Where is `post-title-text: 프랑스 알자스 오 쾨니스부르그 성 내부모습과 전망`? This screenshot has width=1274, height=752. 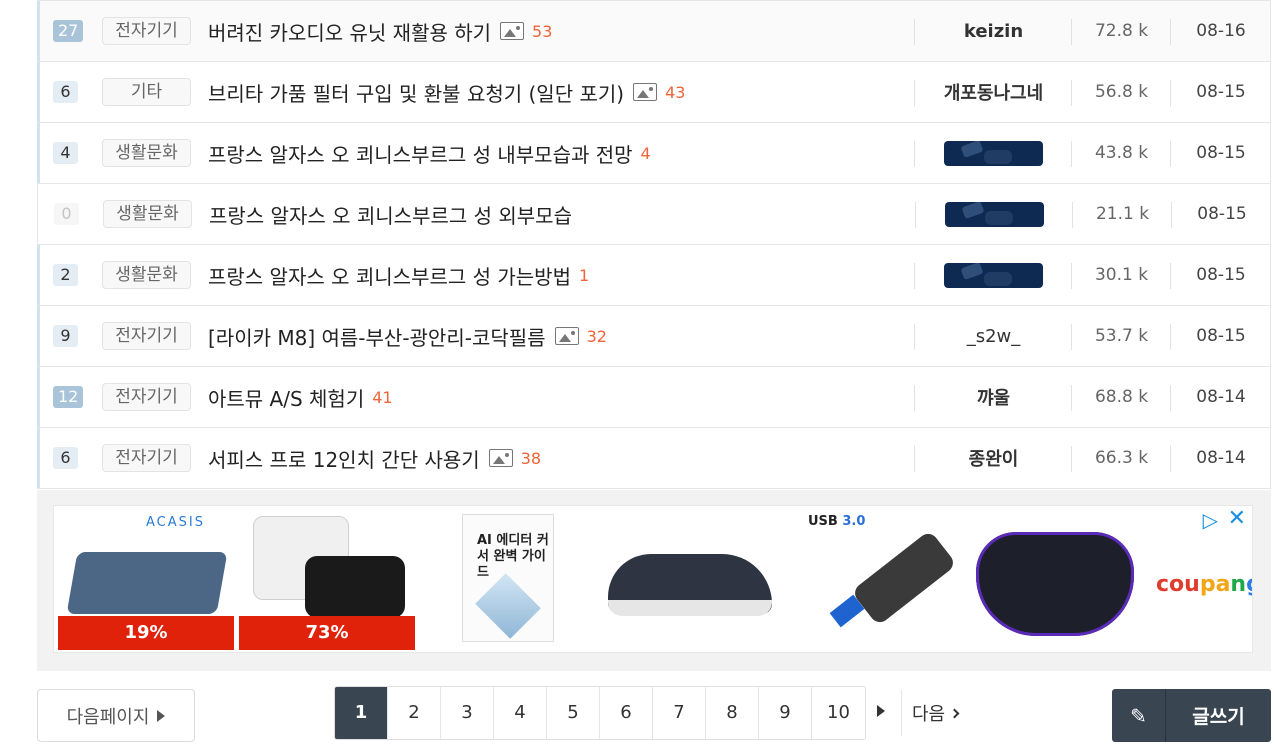 post-title-text: 프랑스 알자스 오 쾨니스부르그 성 내부모습과 전망 is located at coordinates (420, 153).